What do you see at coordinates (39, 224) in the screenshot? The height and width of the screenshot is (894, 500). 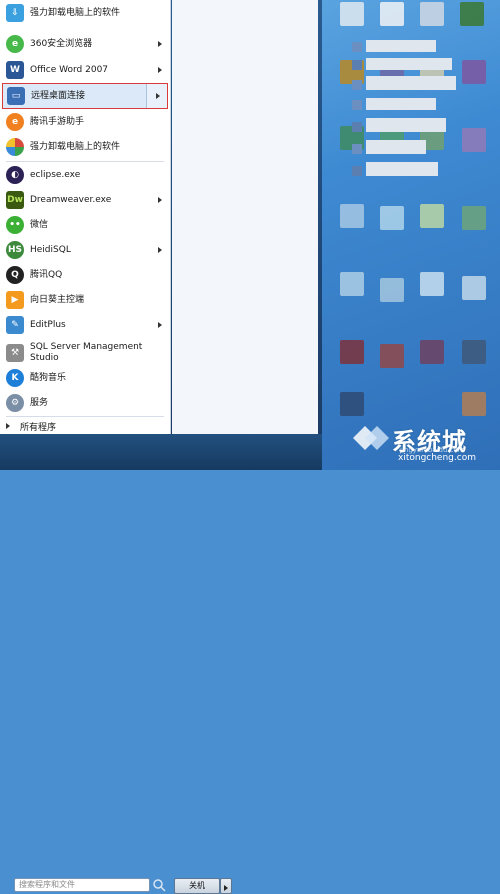 I see `menu-item-label: 微信` at bounding box center [39, 224].